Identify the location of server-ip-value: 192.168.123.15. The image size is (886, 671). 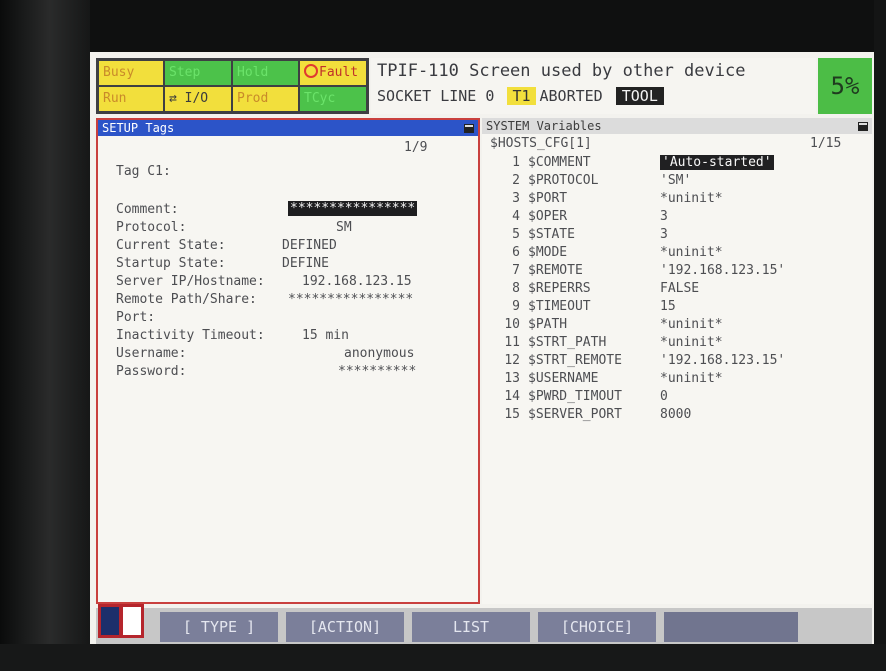
(357, 281).